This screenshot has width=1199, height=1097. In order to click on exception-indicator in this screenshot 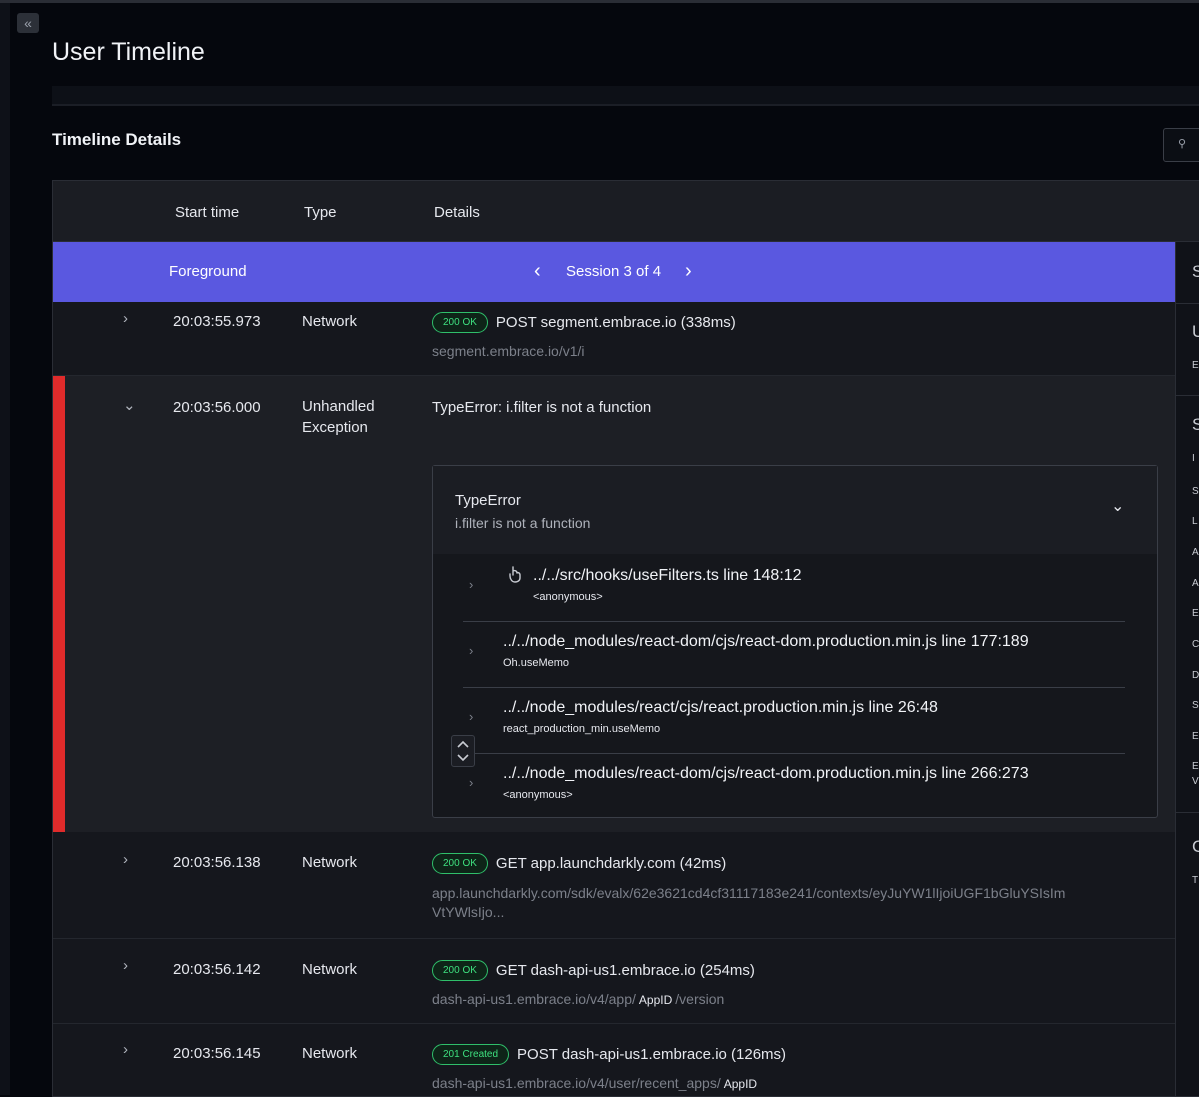, I will do `click(59, 604)`.